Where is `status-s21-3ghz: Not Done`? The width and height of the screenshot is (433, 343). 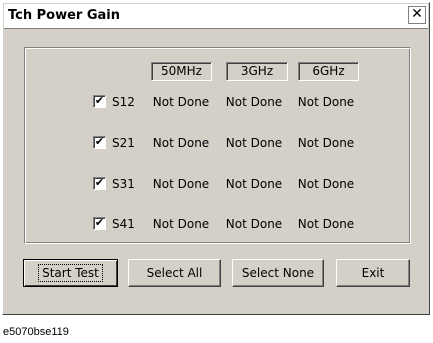
status-s21-3ghz: Not Done is located at coordinates (254, 143).